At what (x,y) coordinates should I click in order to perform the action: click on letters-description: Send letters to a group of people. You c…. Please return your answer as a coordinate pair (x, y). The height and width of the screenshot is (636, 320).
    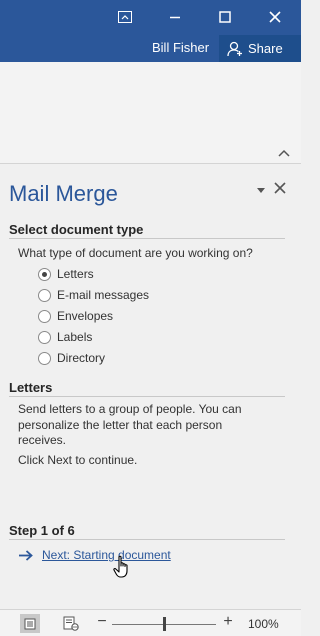
    Looking at the image, I should click on (130, 425).